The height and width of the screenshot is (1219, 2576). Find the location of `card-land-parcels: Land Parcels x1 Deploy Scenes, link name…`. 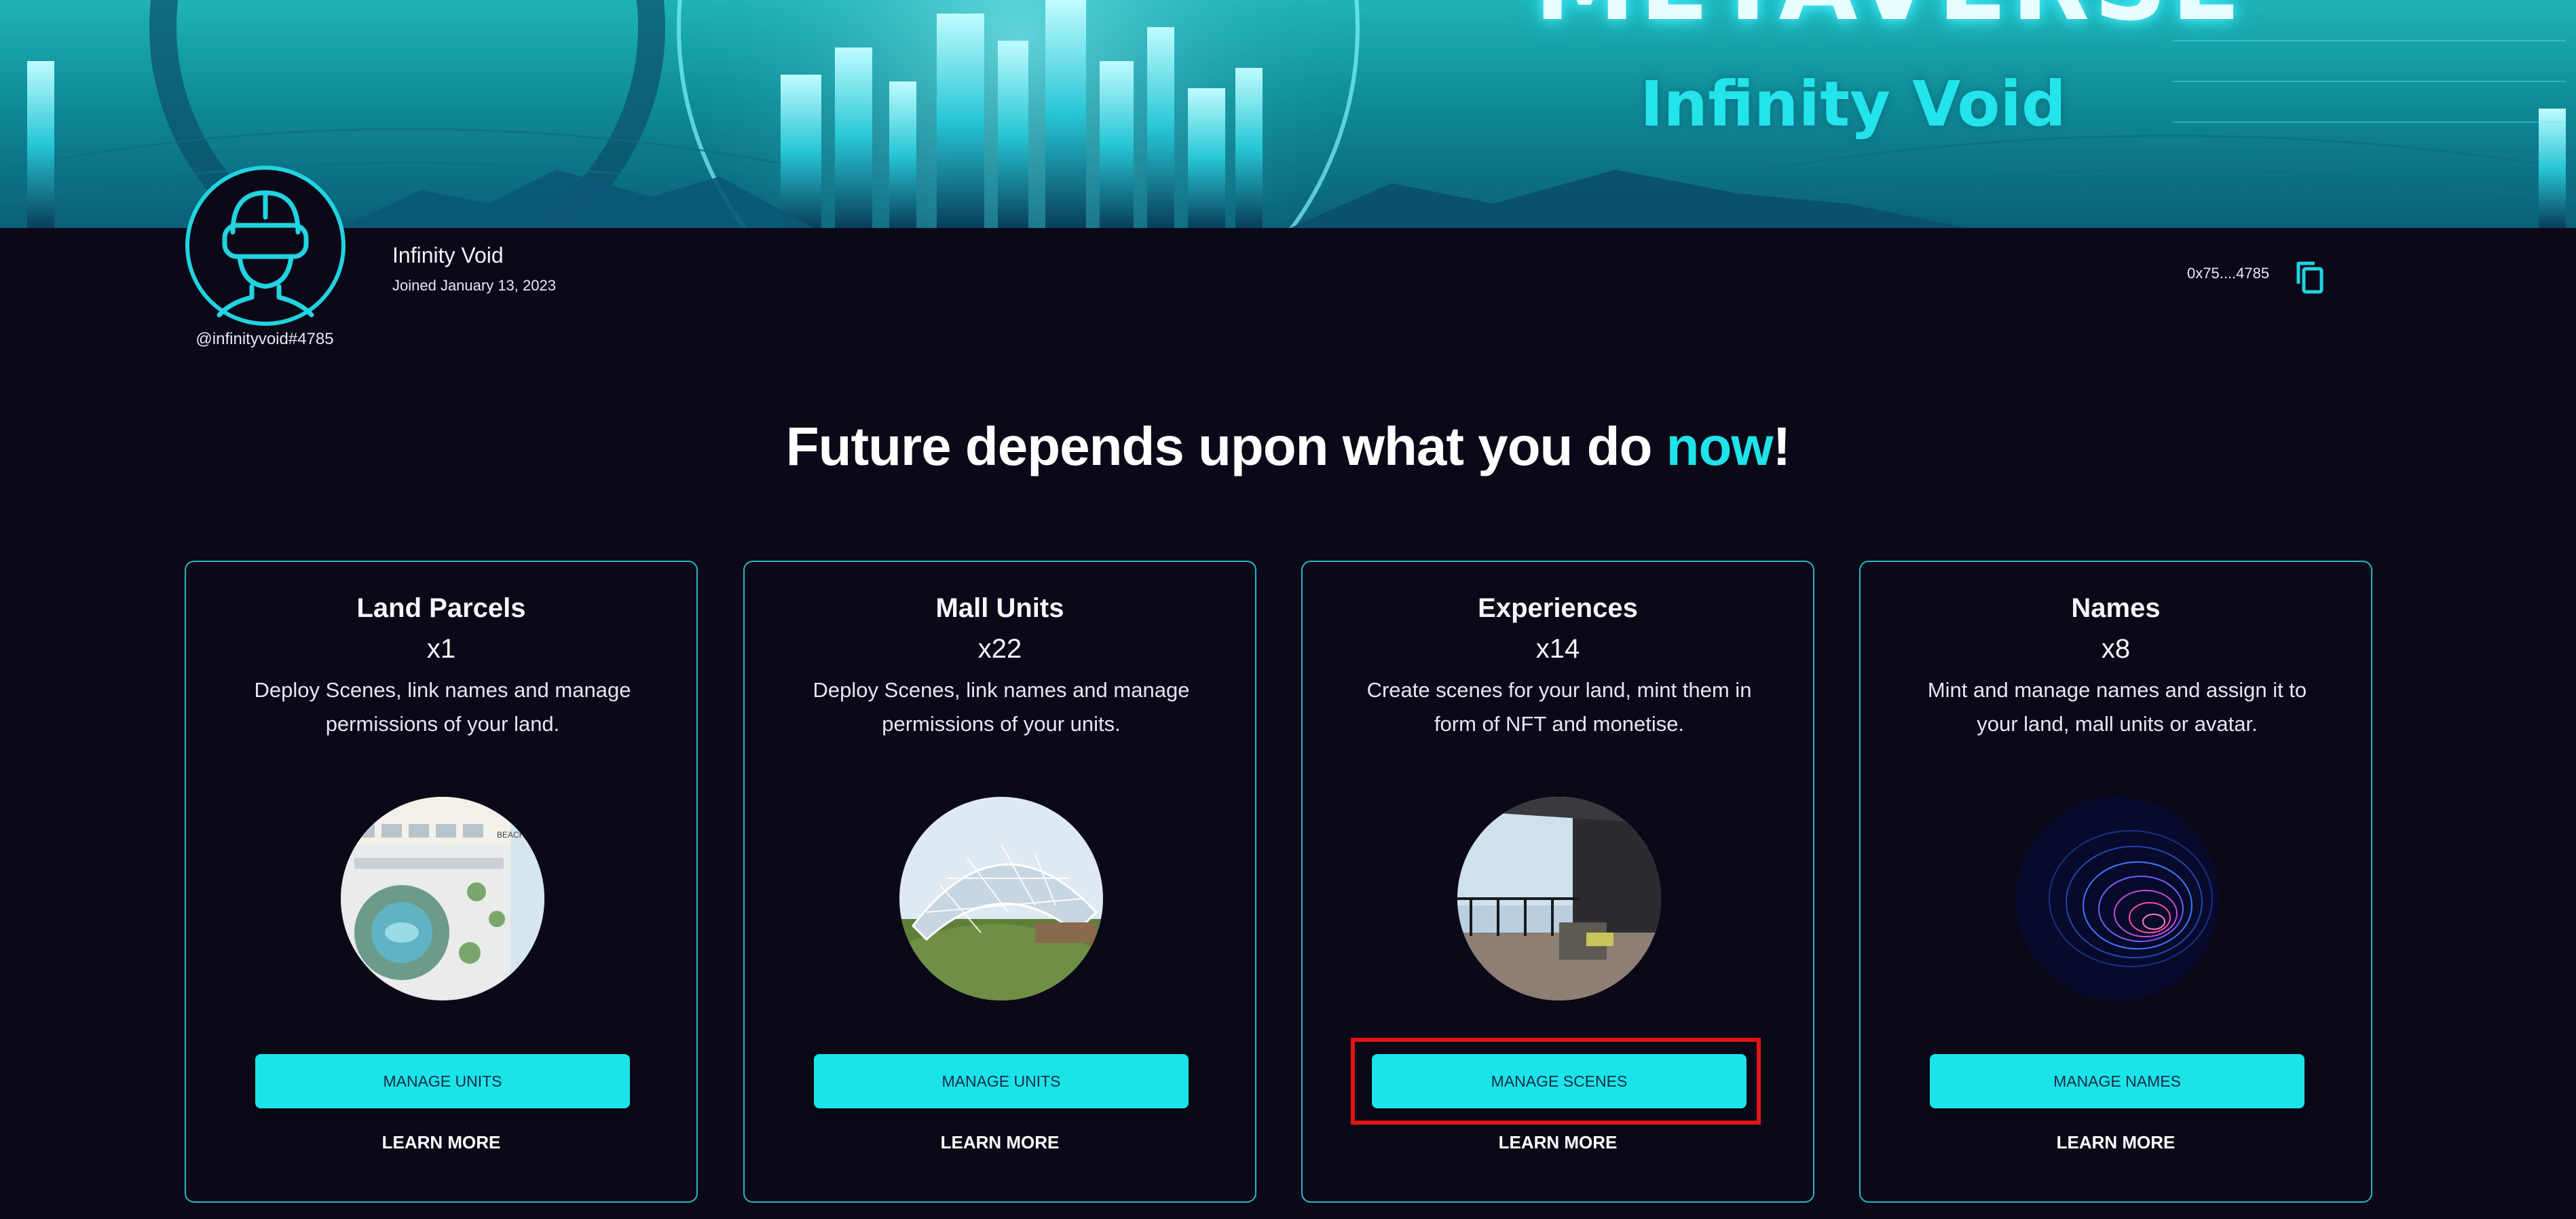

card-land-parcels: Land Parcels x1 Deploy Scenes, link name… is located at coordinates (442, 882).